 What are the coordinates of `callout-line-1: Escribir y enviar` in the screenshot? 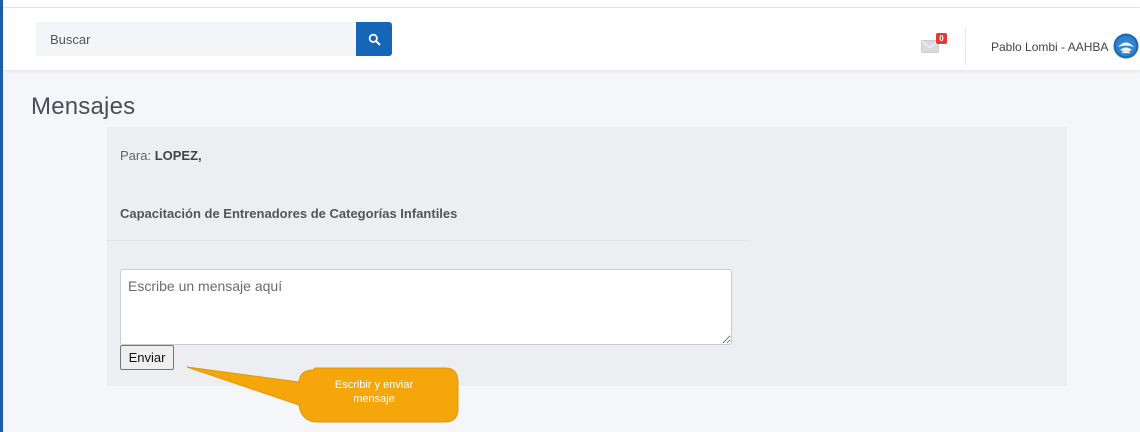 It's located at (374, 385).